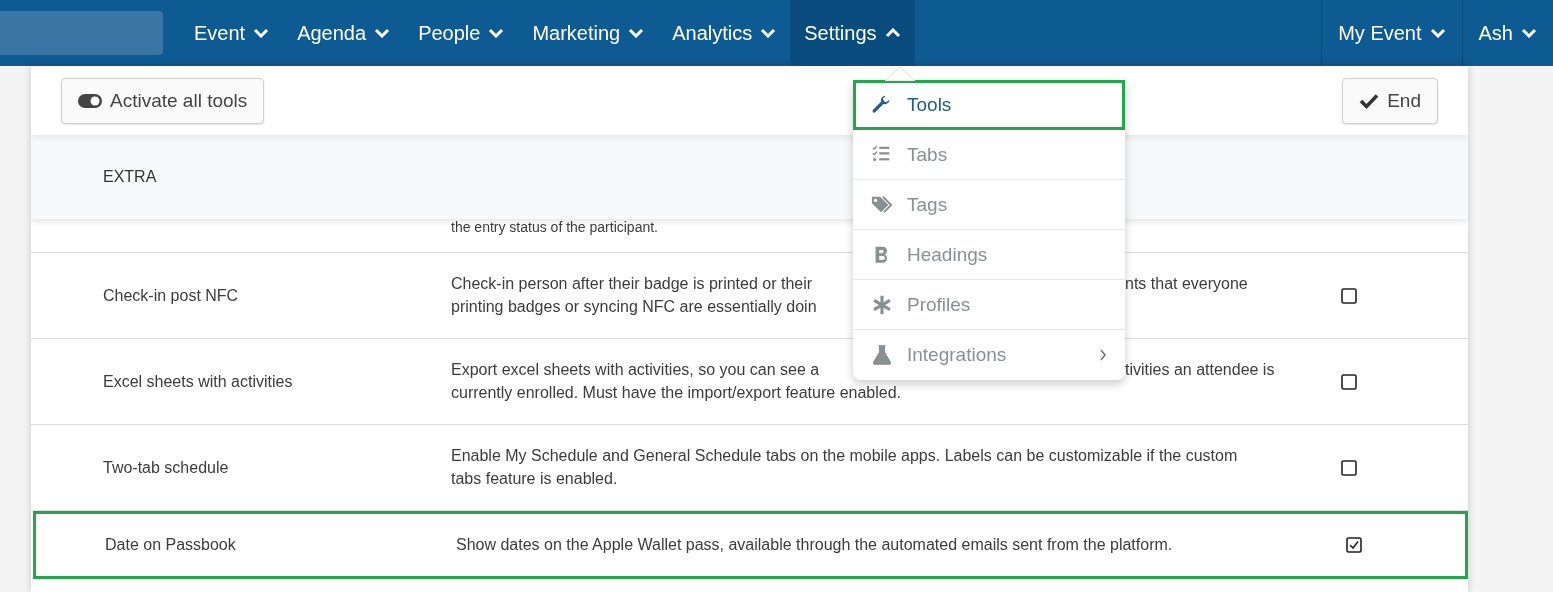 Image resolution: width=1553 pixels, height=592 pixels. What do you see at coordinates (632, 284) in the screenshot?
I see `description-text: Check-in person after their badge is printed or their` at bounding box center [632, 284].